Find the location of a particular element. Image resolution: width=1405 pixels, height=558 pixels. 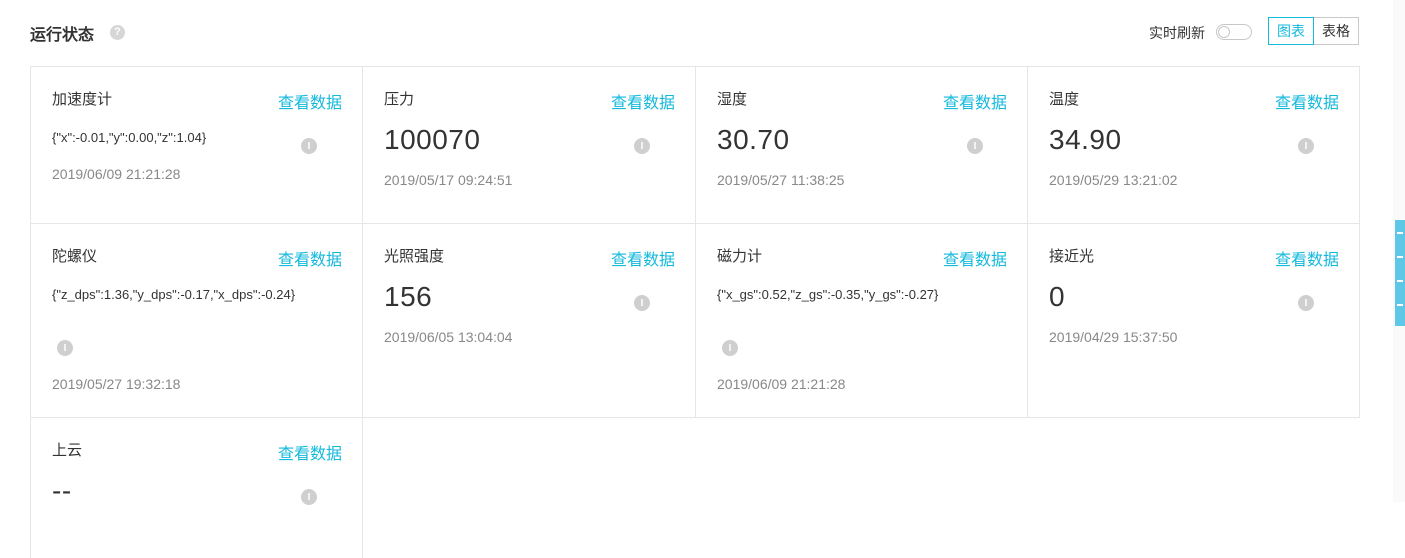

property-timestamp: 2019/04/29 15:37:50 is located at coordinates (1113, 337).